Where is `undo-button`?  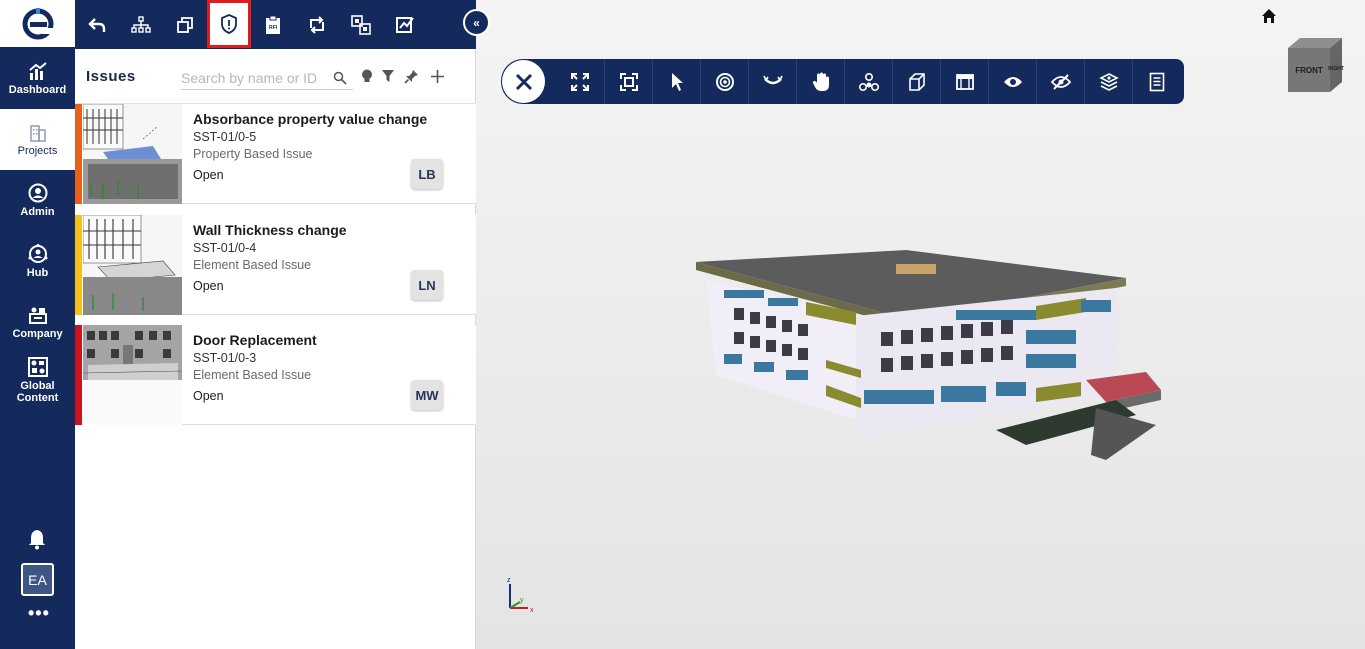 undo-button is located at coordinates (97, 24).